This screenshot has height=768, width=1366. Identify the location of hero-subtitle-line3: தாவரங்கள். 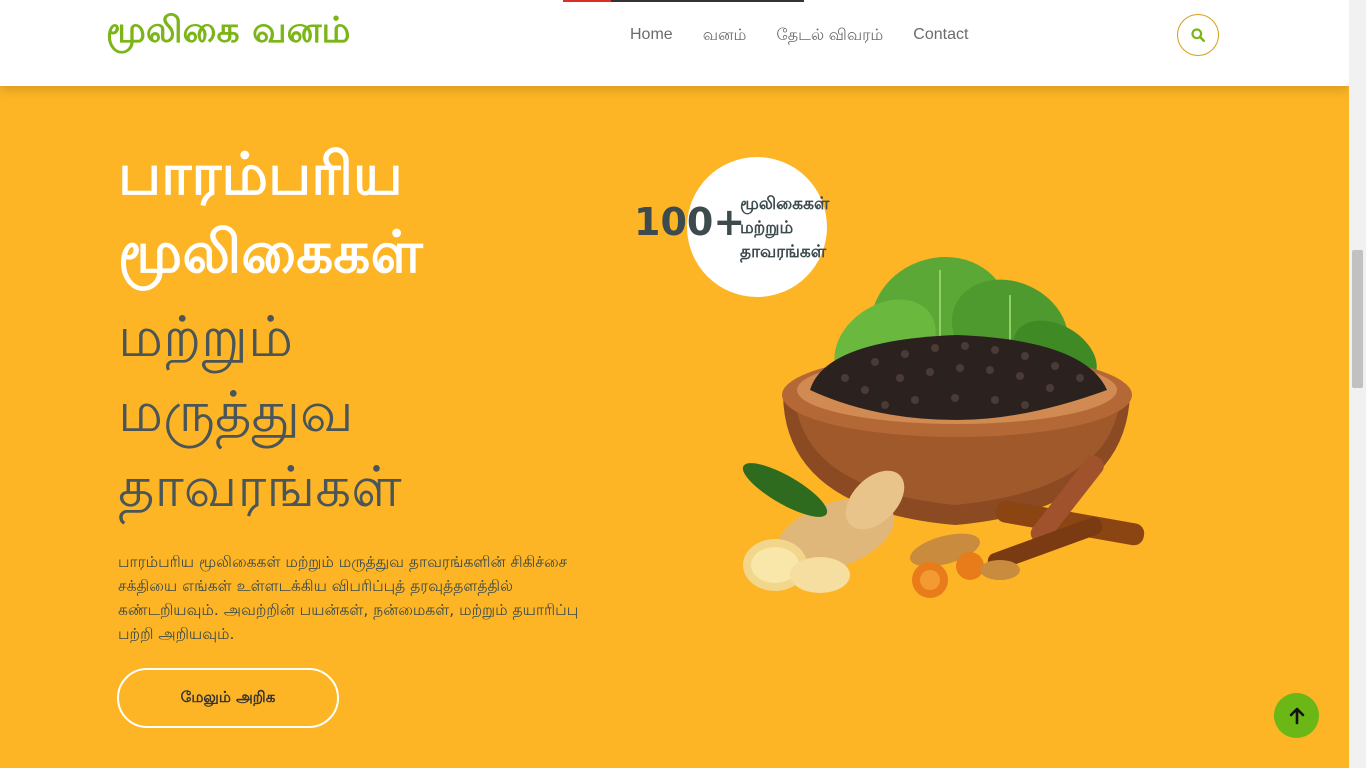
(260, 487).